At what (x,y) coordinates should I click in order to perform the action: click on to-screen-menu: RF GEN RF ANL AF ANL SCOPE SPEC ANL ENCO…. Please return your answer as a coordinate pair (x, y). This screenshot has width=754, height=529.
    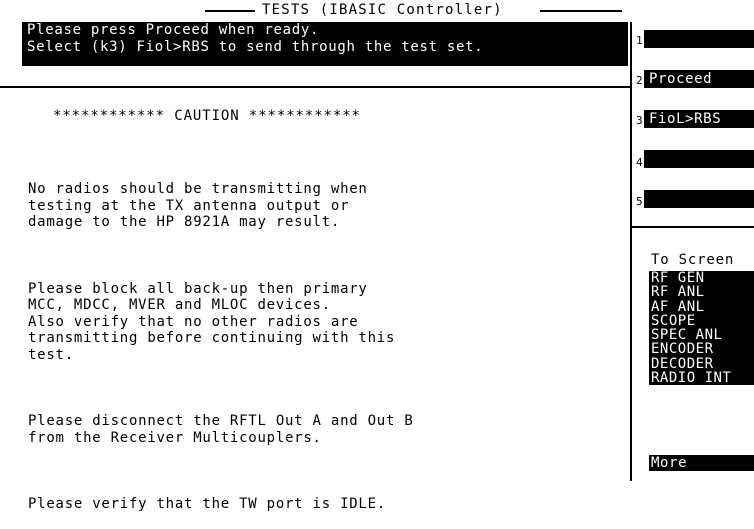
    Looking at the image, I should click on (701, 328).